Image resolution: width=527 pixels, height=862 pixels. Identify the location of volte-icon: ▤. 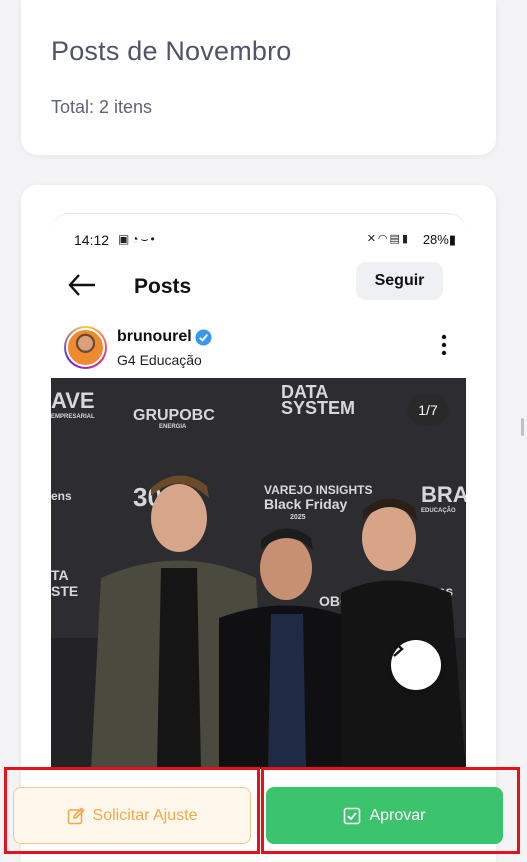
(395, 239).